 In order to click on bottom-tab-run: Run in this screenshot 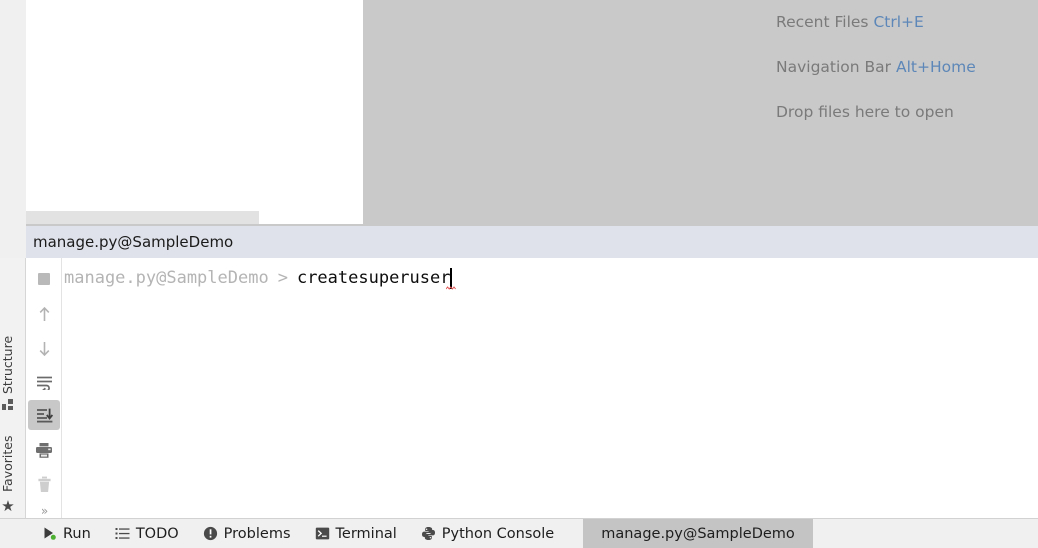, I will do `click(66, 533)`.